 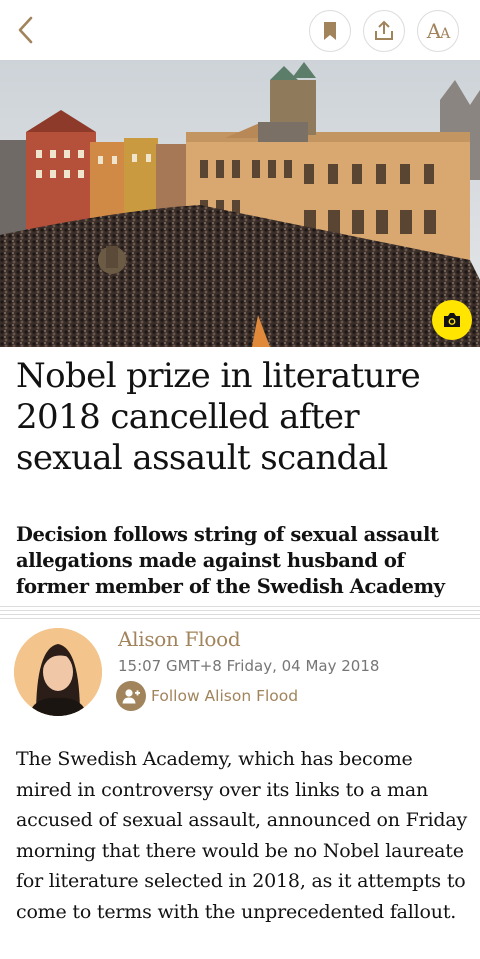 I want to click on follow-plus-icon, so click(x=131, y=696).